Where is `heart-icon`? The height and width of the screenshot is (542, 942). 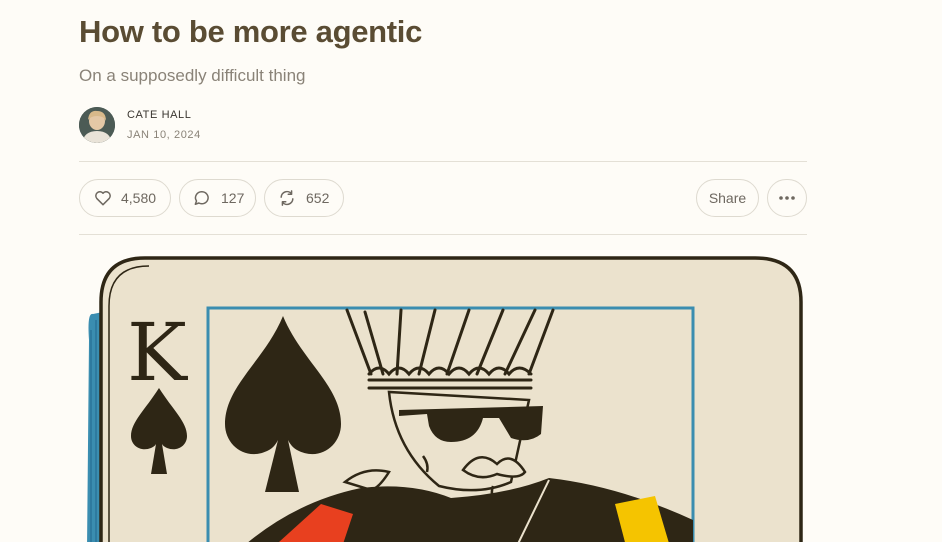 heart-icon is located at coordinates (103, 198).